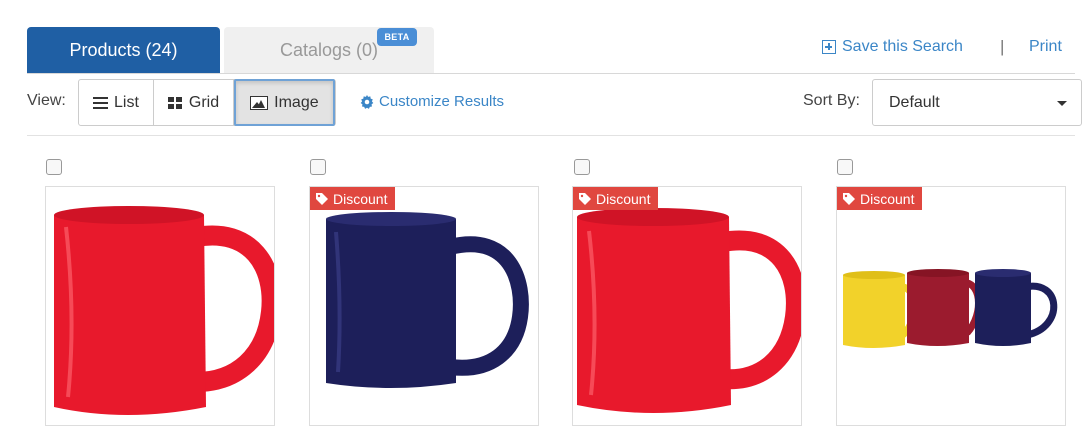  What do you see at coordinates (126, 102) in the screenshot?
I see `view-list-label: List` at bounding box center [126, 102].